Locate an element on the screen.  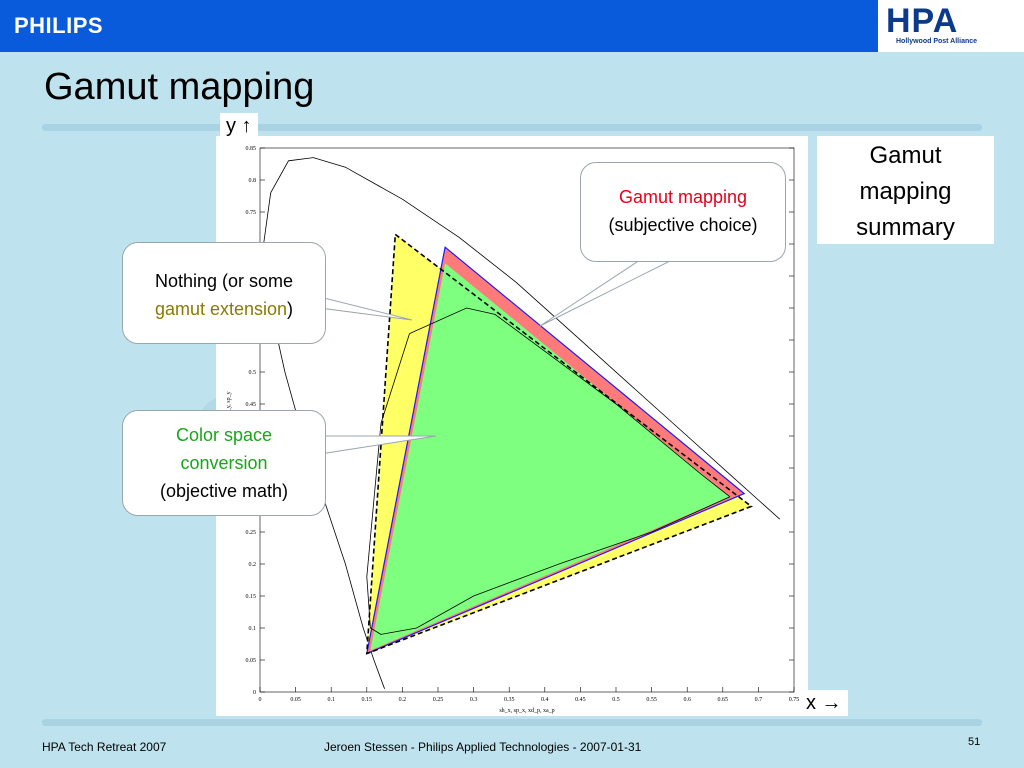
x-tick-label: 0 is located at coordinates (260, 700).